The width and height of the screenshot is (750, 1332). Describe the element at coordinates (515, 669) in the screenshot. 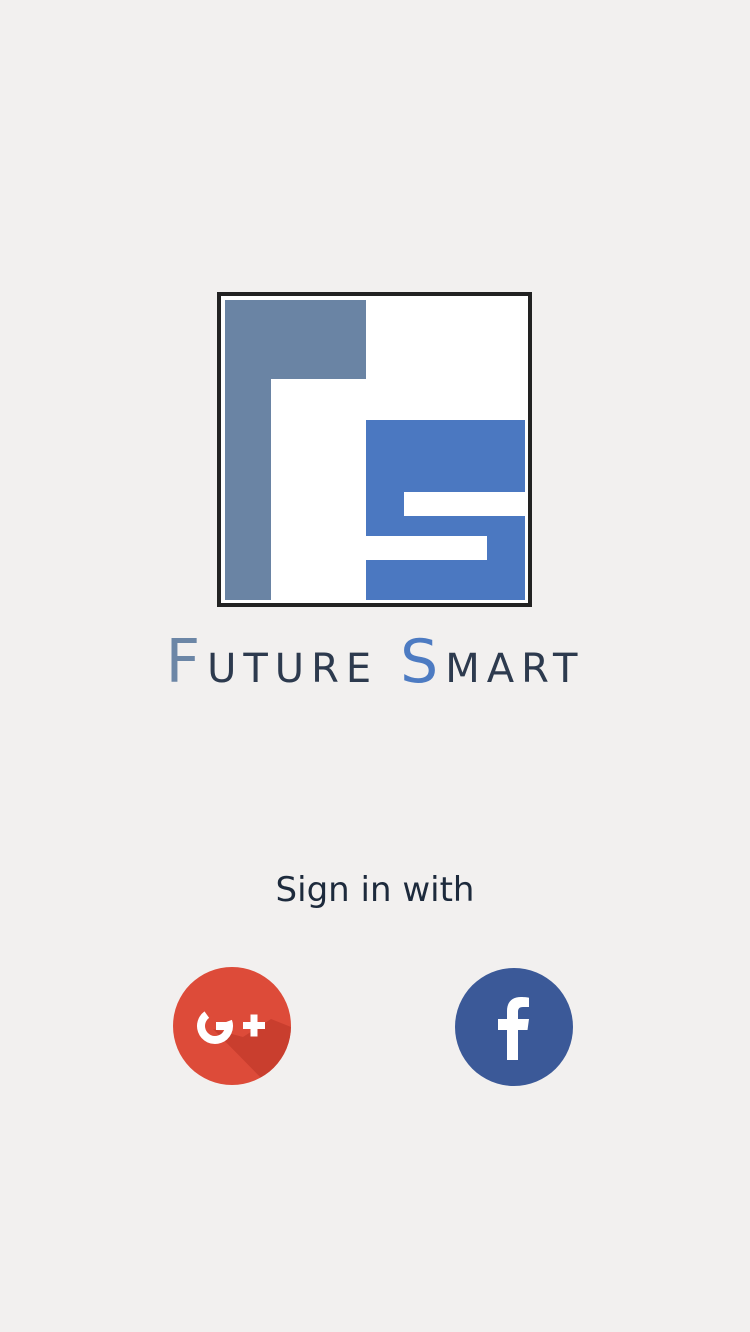

I see `brand-word-smart: MART` at that location.